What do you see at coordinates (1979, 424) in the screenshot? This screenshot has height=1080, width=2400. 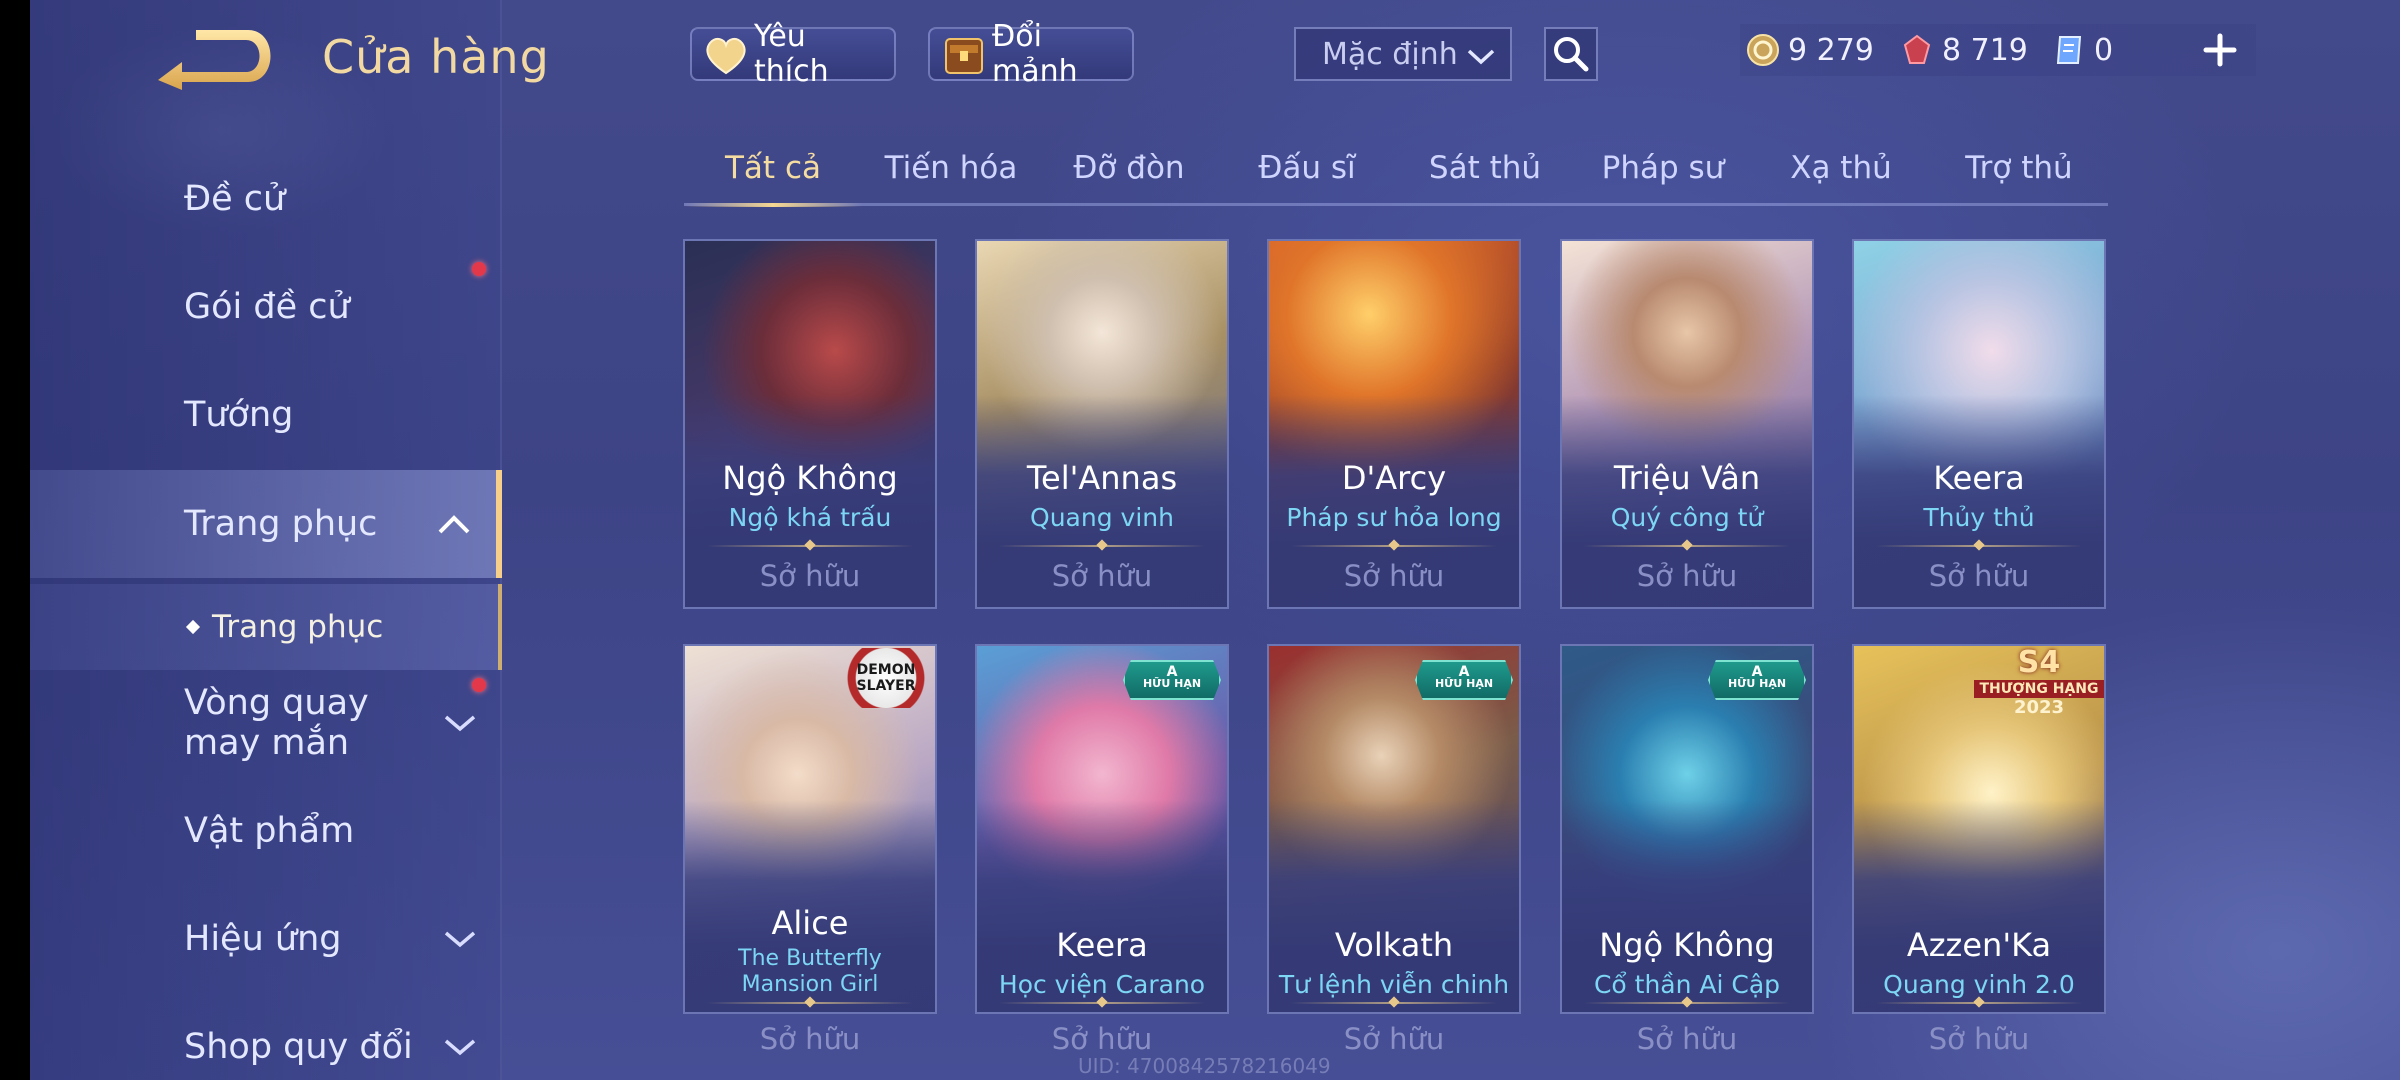 I see `skin-card: Keera Thủy thủ Sở hữu` at bounding box center [1979, 424].